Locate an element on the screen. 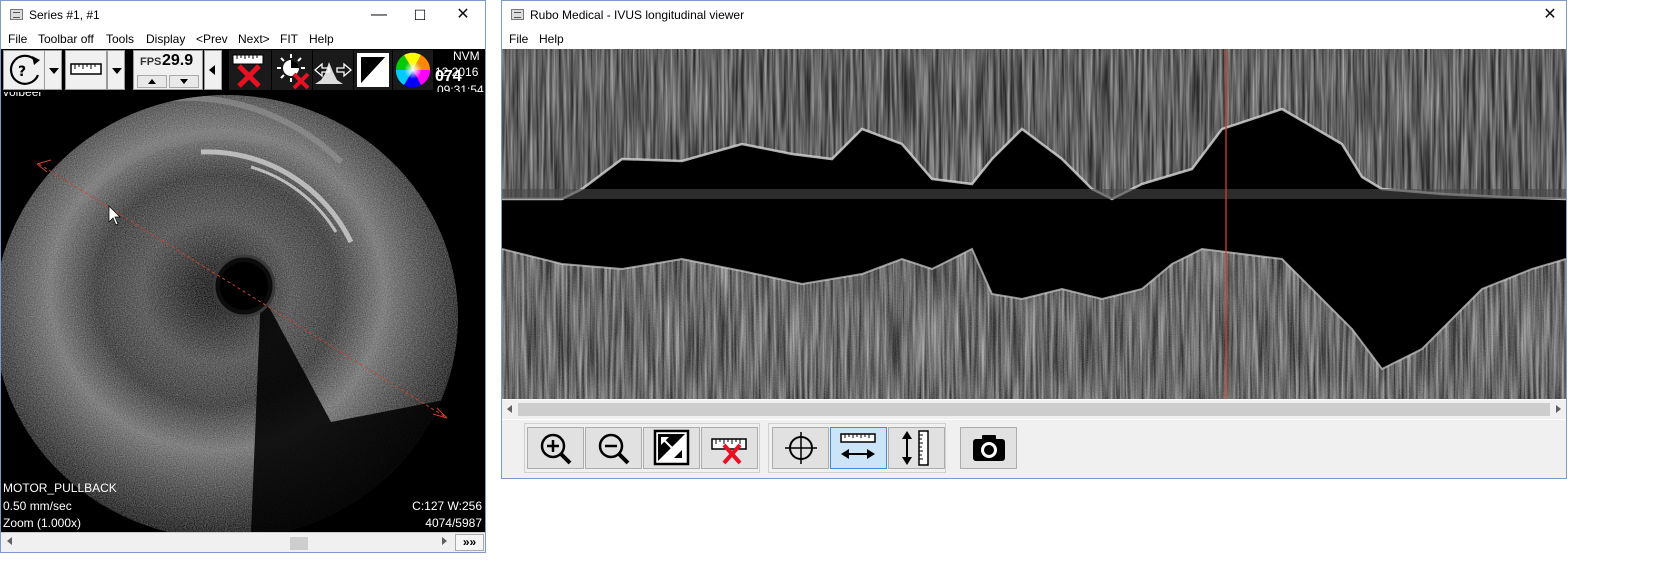 The height and width of the screenshot is (586, 1661). color-map-button is located at coordinates (413, 70).